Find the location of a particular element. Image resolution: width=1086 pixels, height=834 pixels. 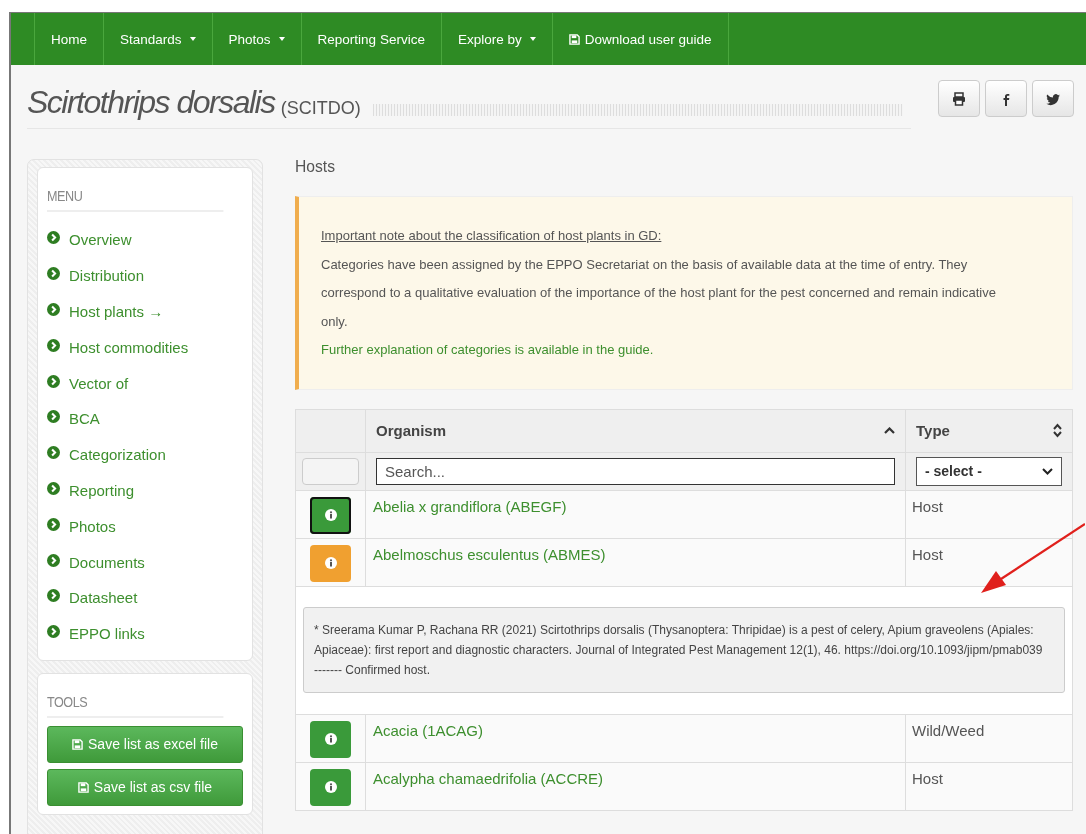

menu-heading: MENU is located at coordinates (135, 196).